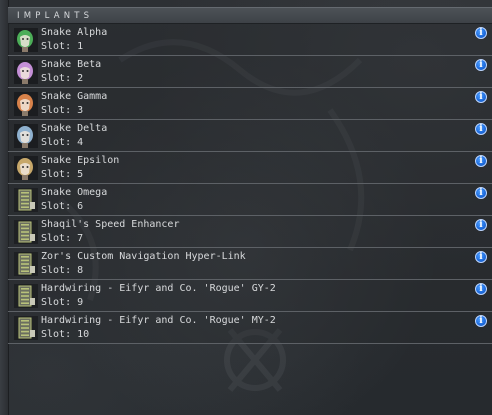 This screenshot has width=492, height=415. Describe the element at coordinates (250, 136) in the screenshot. I see `implant-row: Snake Delta Slot: 4 i` at that location.